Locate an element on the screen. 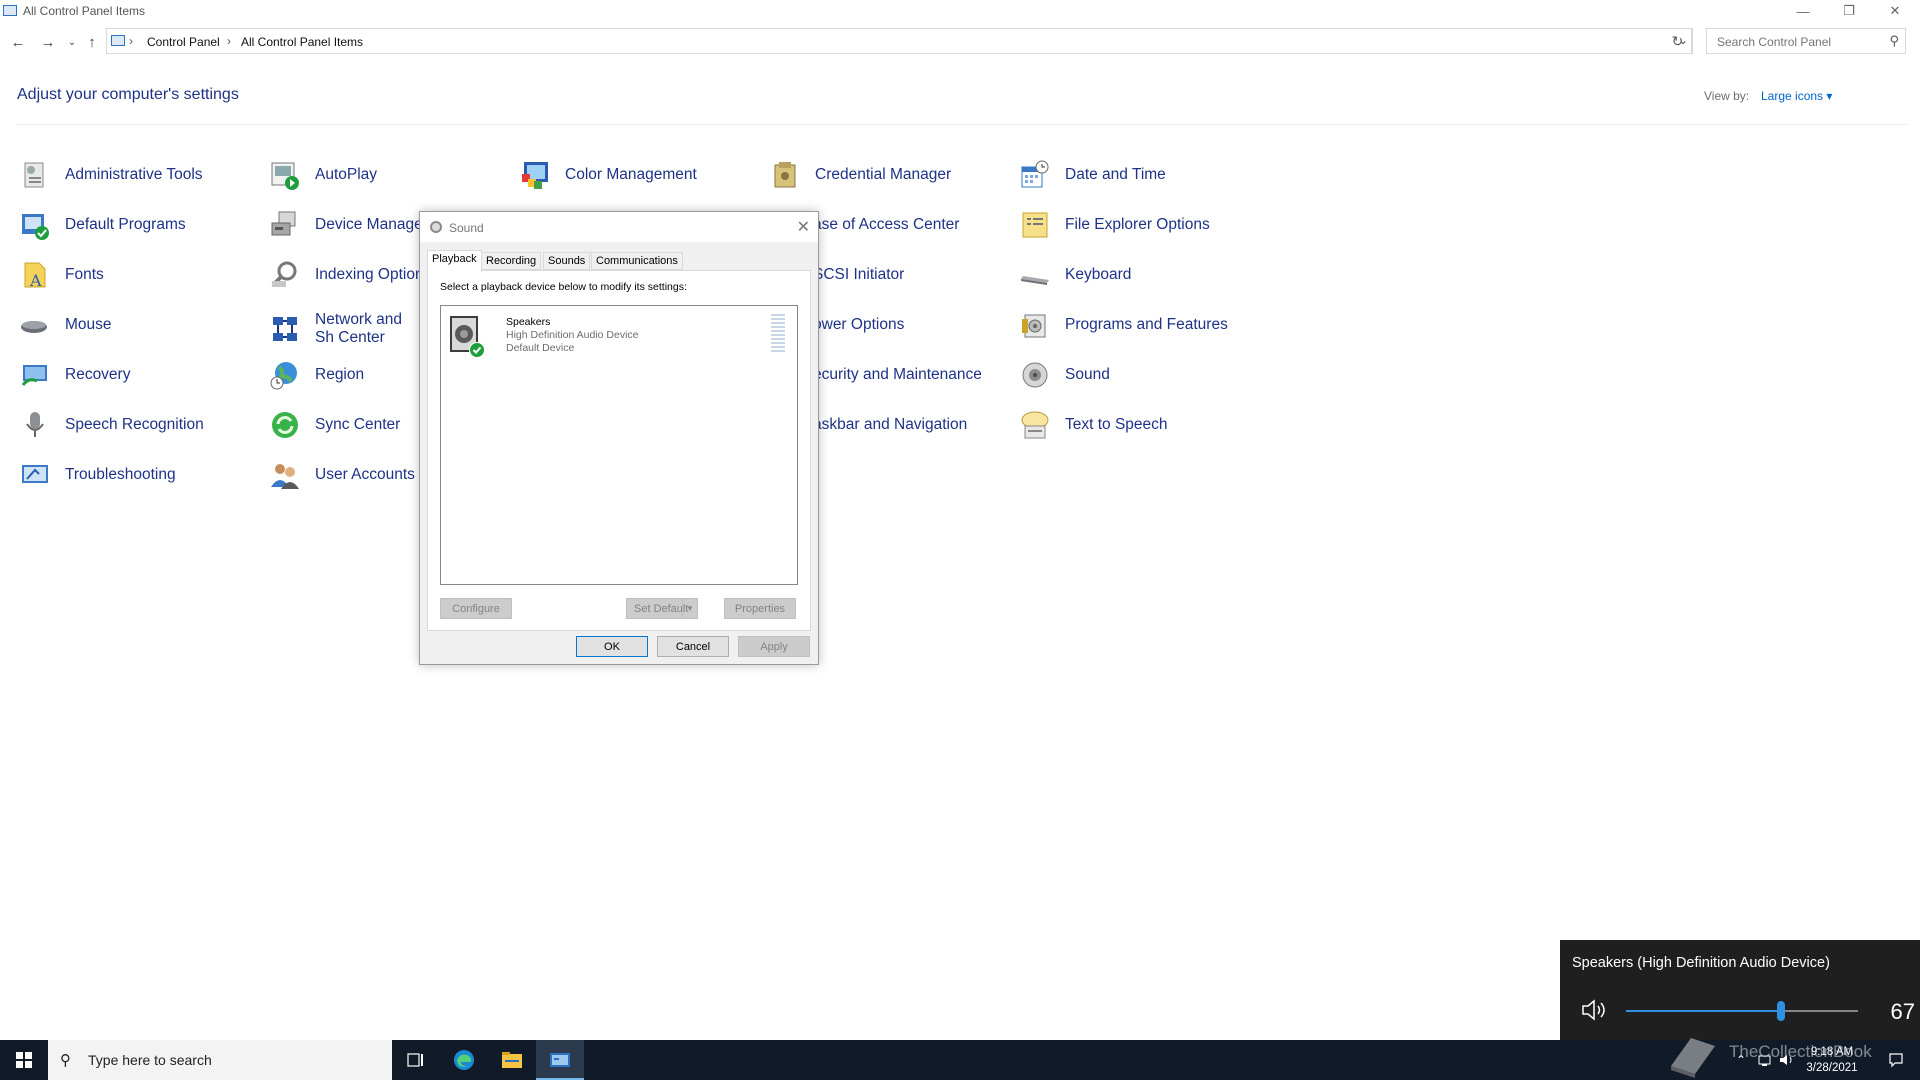 The image size is (1920, 1083). cp-item-region: Region is located at coordinates (316, 375).